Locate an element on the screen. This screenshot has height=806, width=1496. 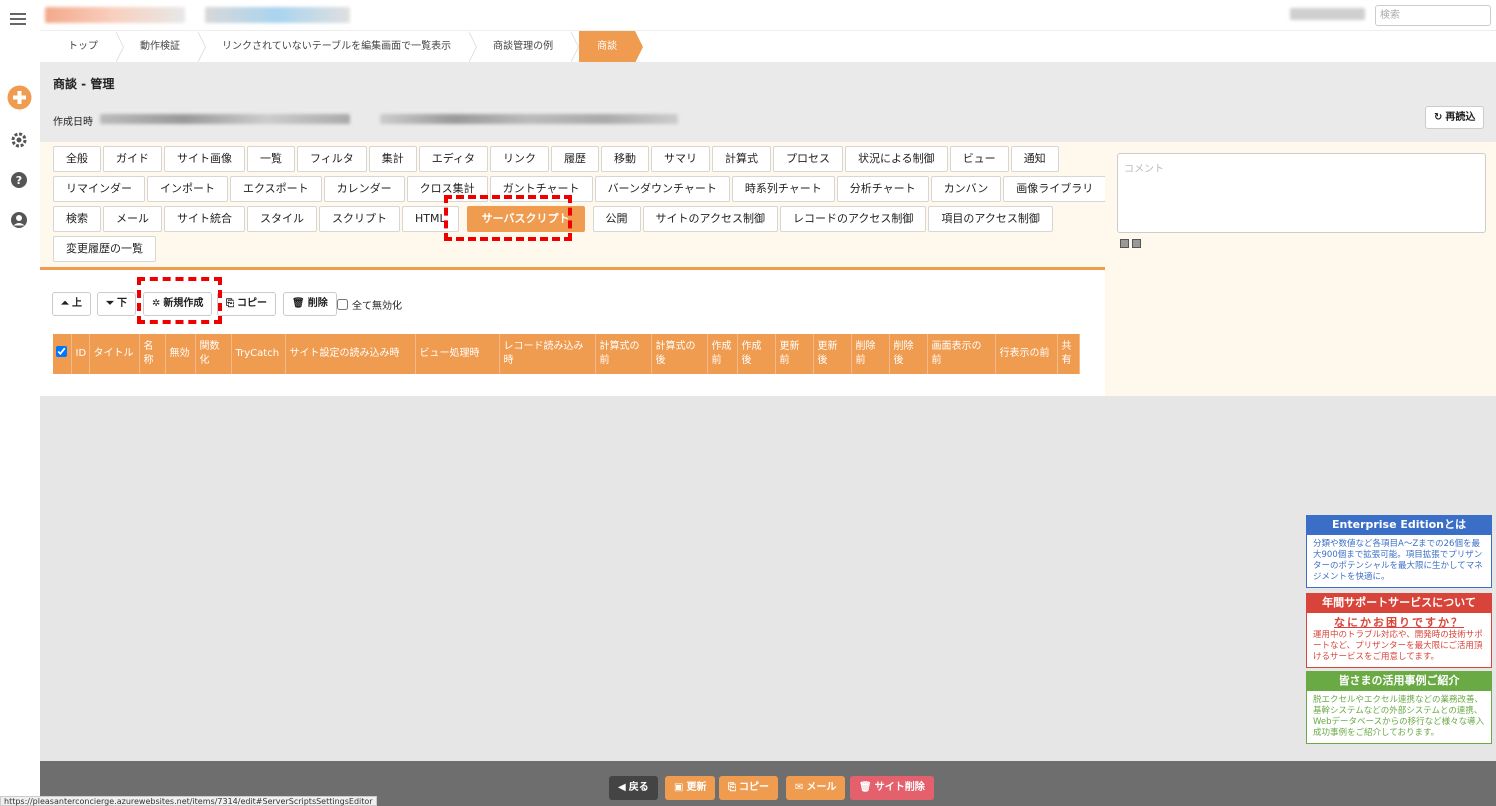
breadcrumb-item-current: 商談 is located at coordinates (611, 47).